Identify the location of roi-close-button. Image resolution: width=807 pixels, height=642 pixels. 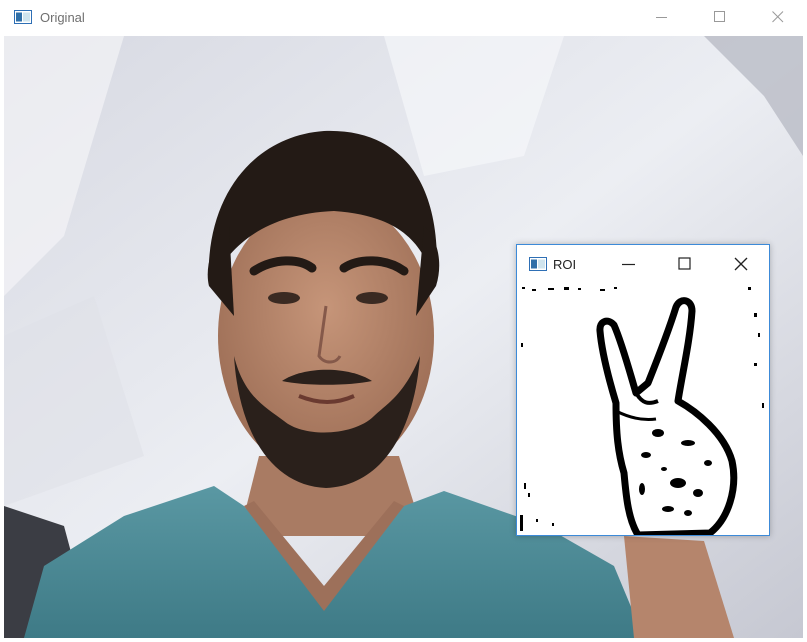
(741, 264).